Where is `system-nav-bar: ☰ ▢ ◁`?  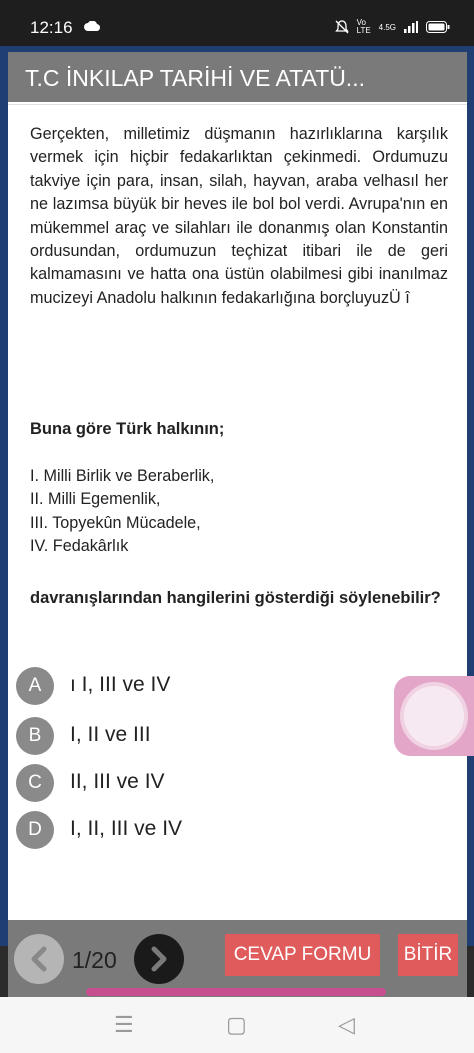 system-nav-bar: ☰ ▢ ◁ is located at coordinates (237, 1025).